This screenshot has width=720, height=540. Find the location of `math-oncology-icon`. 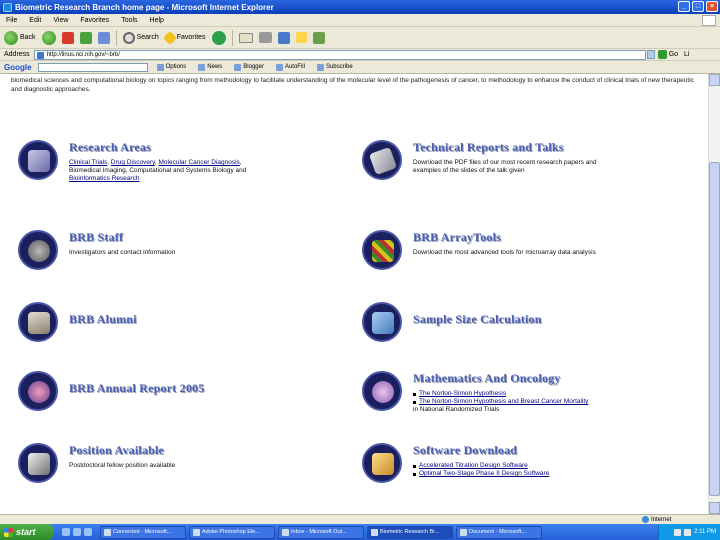

math-oncology-icon is located at coordinates (382, 391).